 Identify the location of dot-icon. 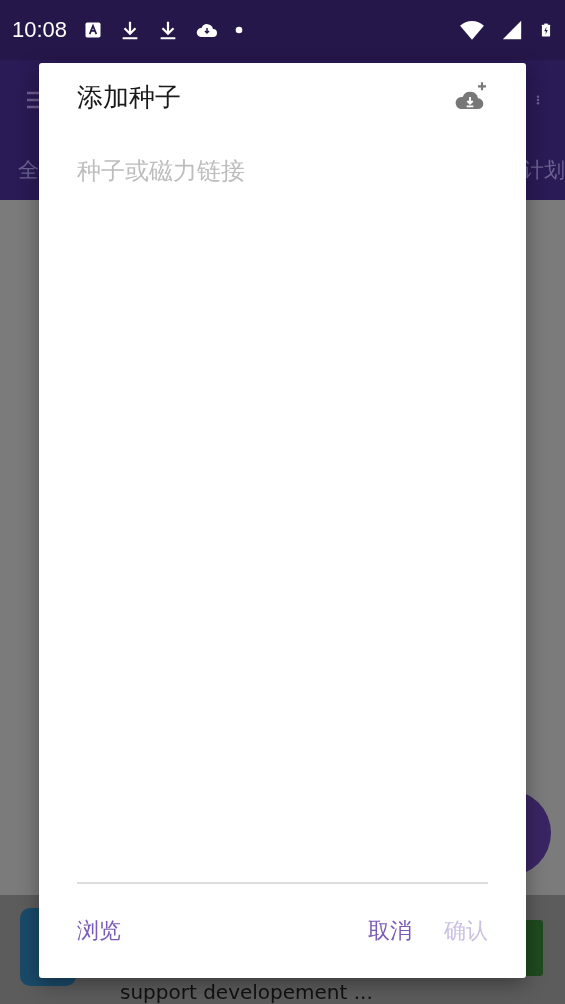
(239, 30).